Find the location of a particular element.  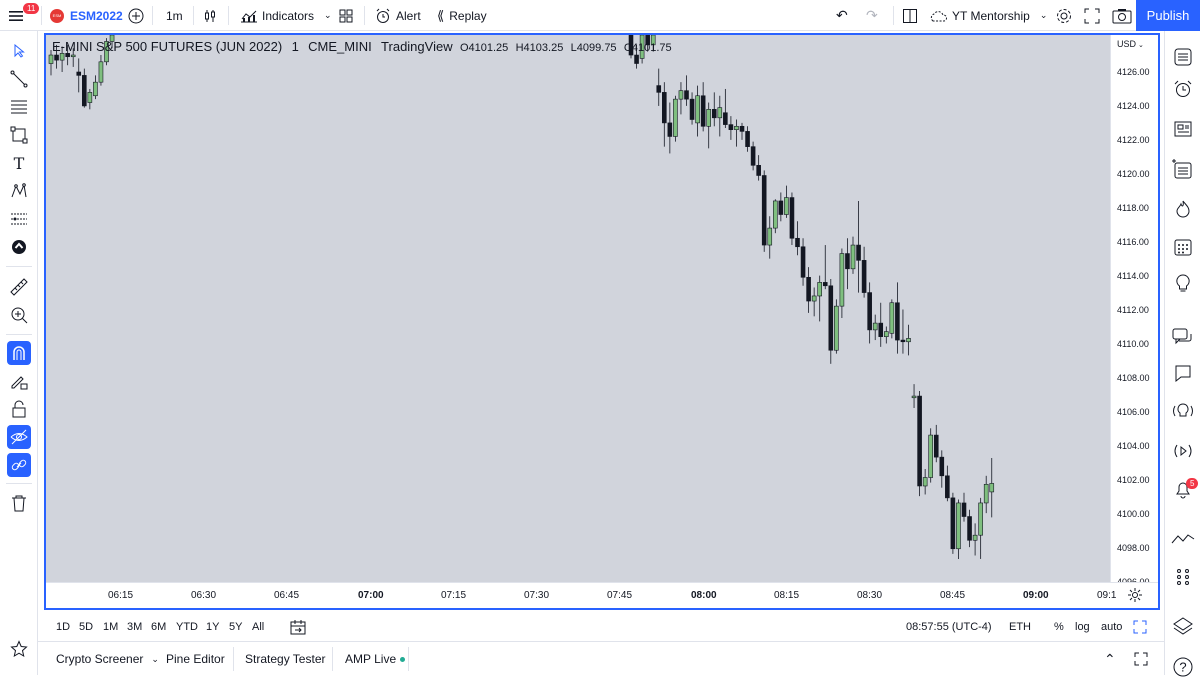

maximize-panel-button is located at coordinates (1141, 659).